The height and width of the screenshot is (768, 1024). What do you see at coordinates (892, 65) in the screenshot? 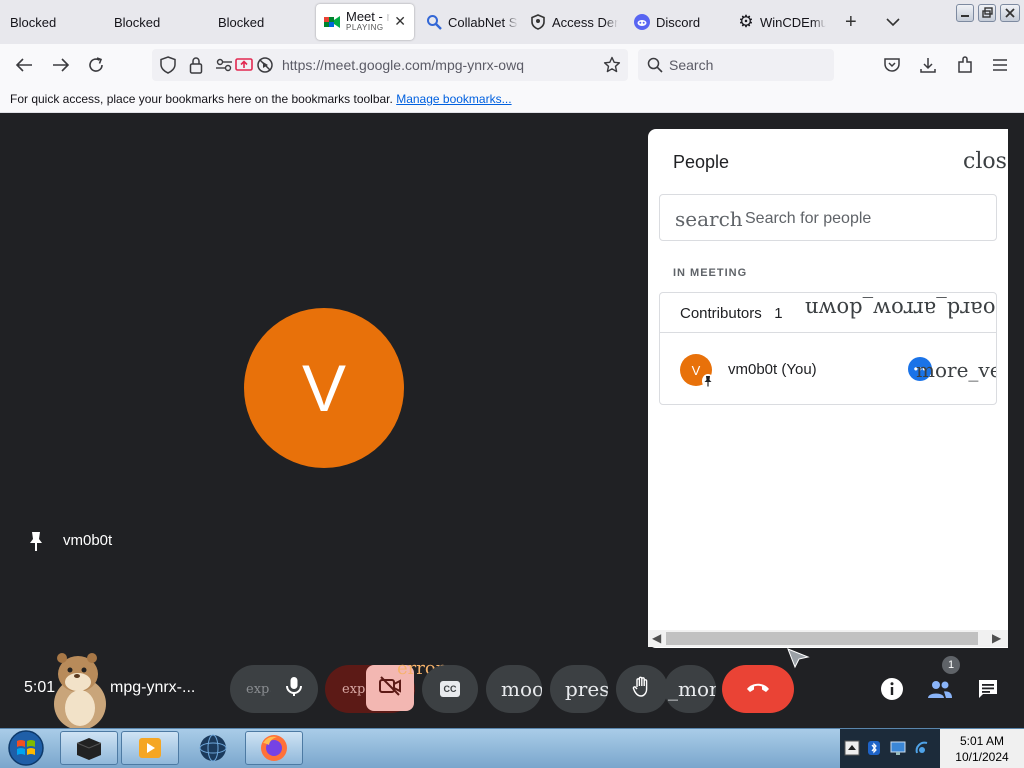
I see `pocket-icon` at bounding box center [892, 65].